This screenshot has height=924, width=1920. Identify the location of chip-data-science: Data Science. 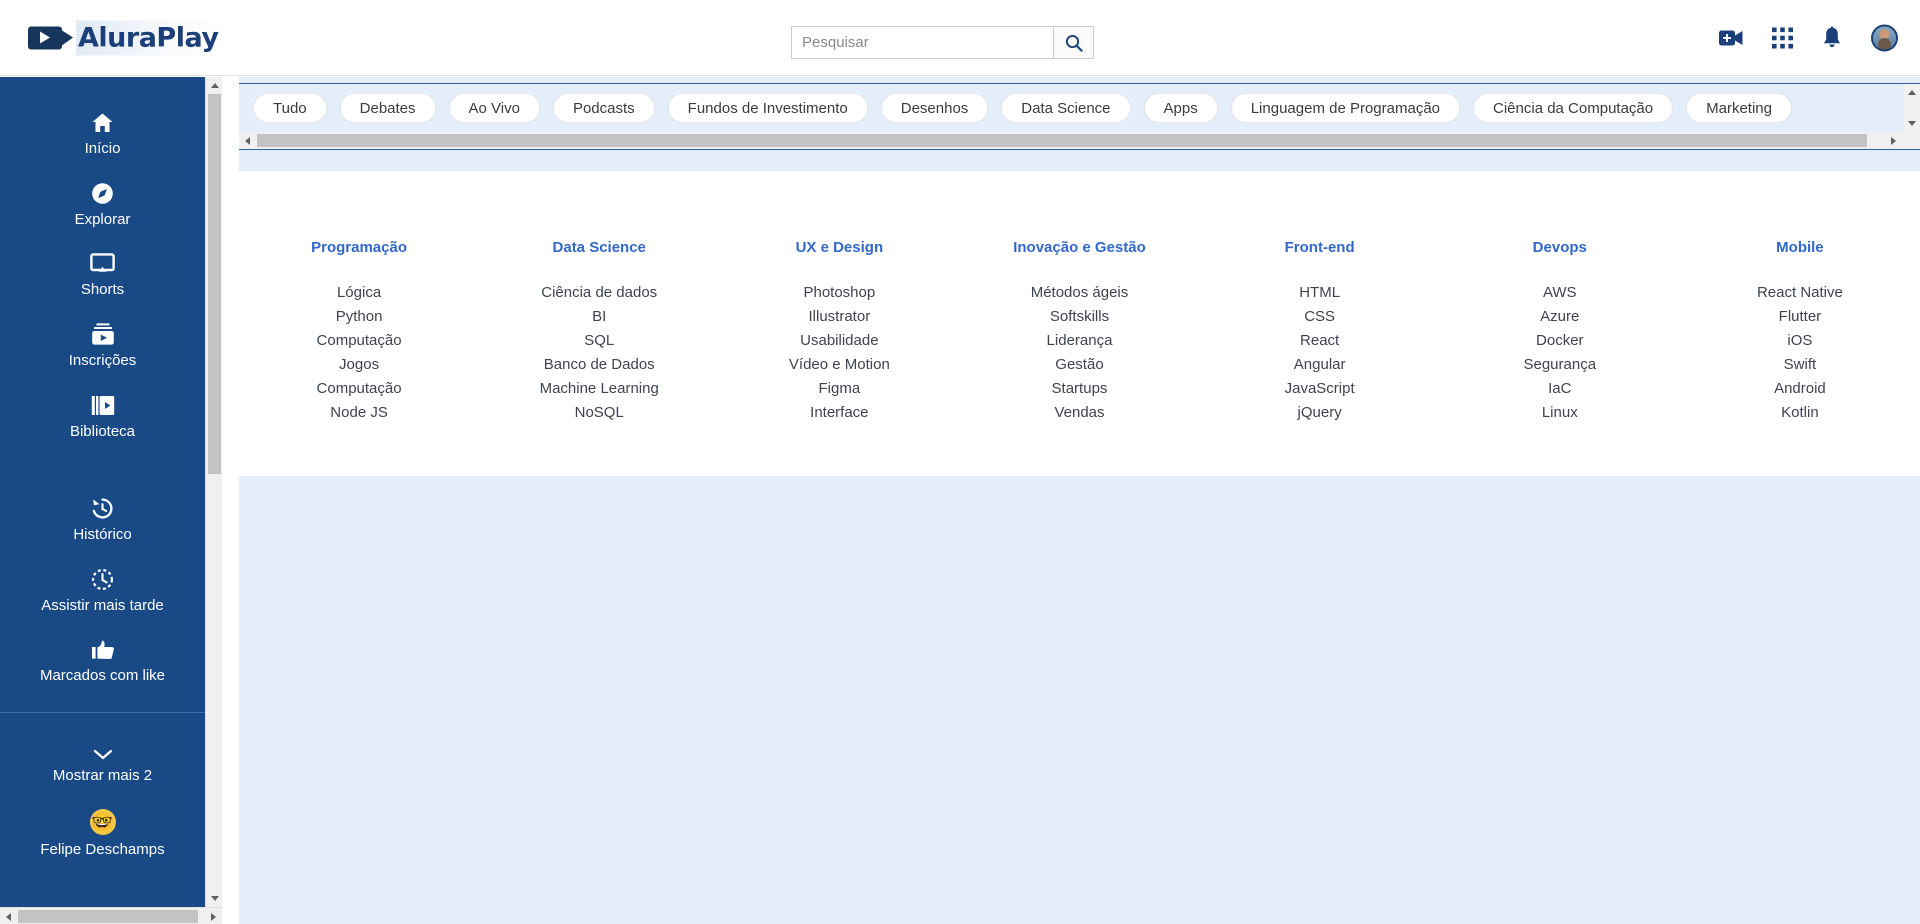
(1066, 108).